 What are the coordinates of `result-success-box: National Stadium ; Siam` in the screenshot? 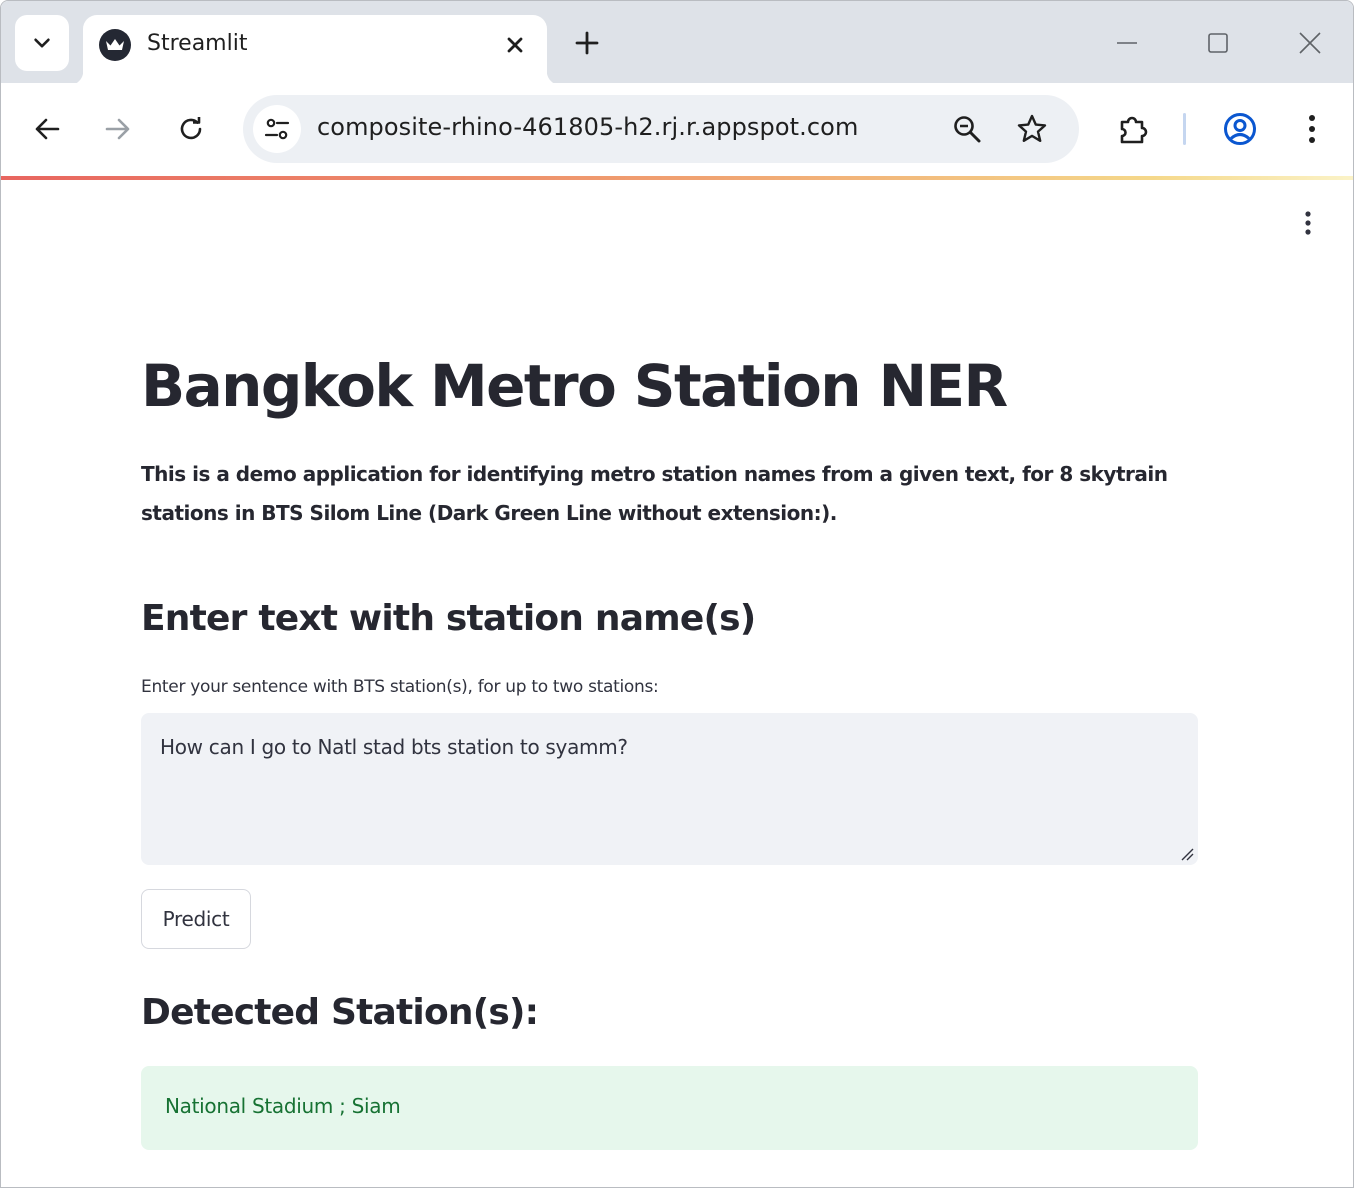 It's located at (669, 1108).